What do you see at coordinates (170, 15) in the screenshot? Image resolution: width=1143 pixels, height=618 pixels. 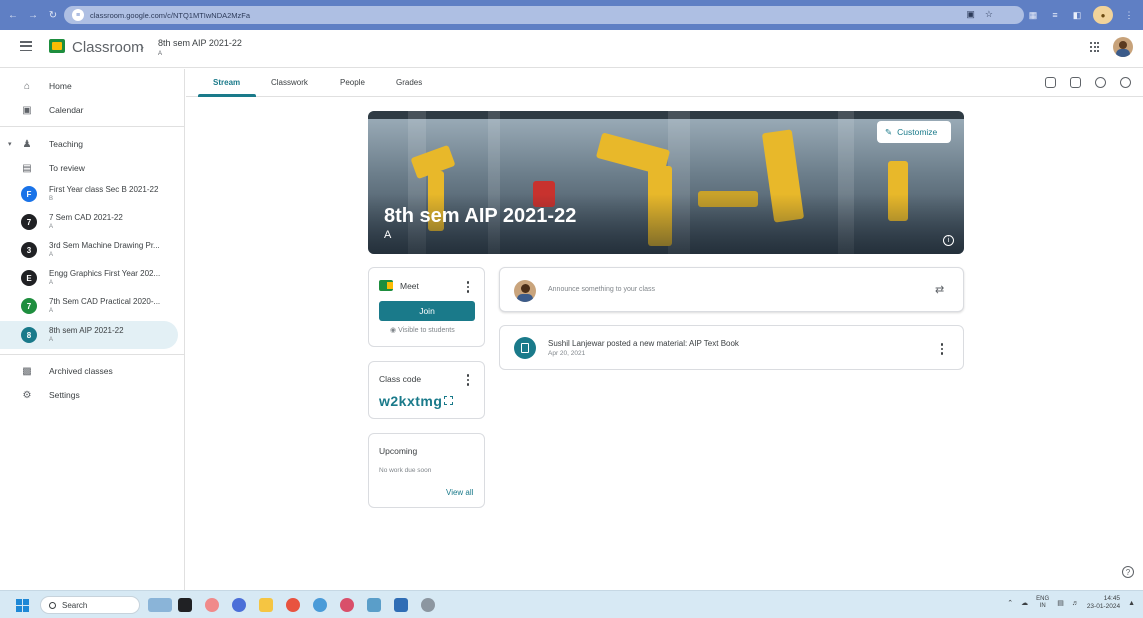 I see `url-text: classroom.google.com/c/NTQ1MTIwNDA2MzFa` at bounding box center [170, 15].